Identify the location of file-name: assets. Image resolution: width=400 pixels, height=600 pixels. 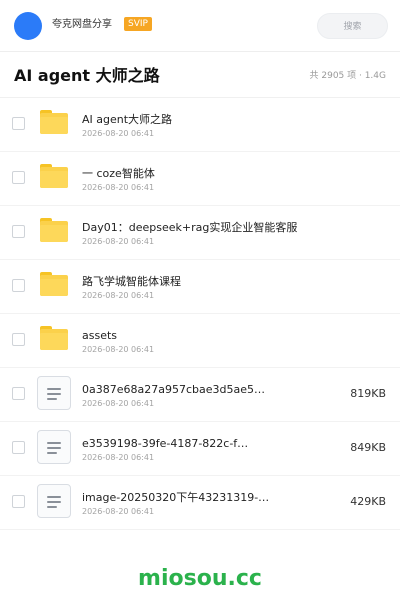
(100, 335).